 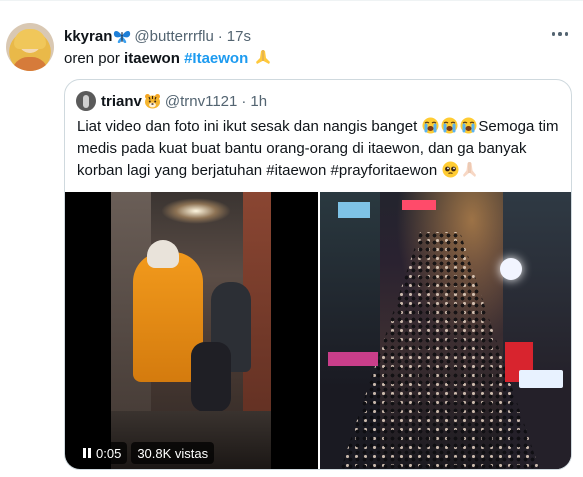 What do you see at coordinates (201, 101) in the screenshot?
I see `quoted-author-handle: @trnv1121` at bounding box center [201, 101].